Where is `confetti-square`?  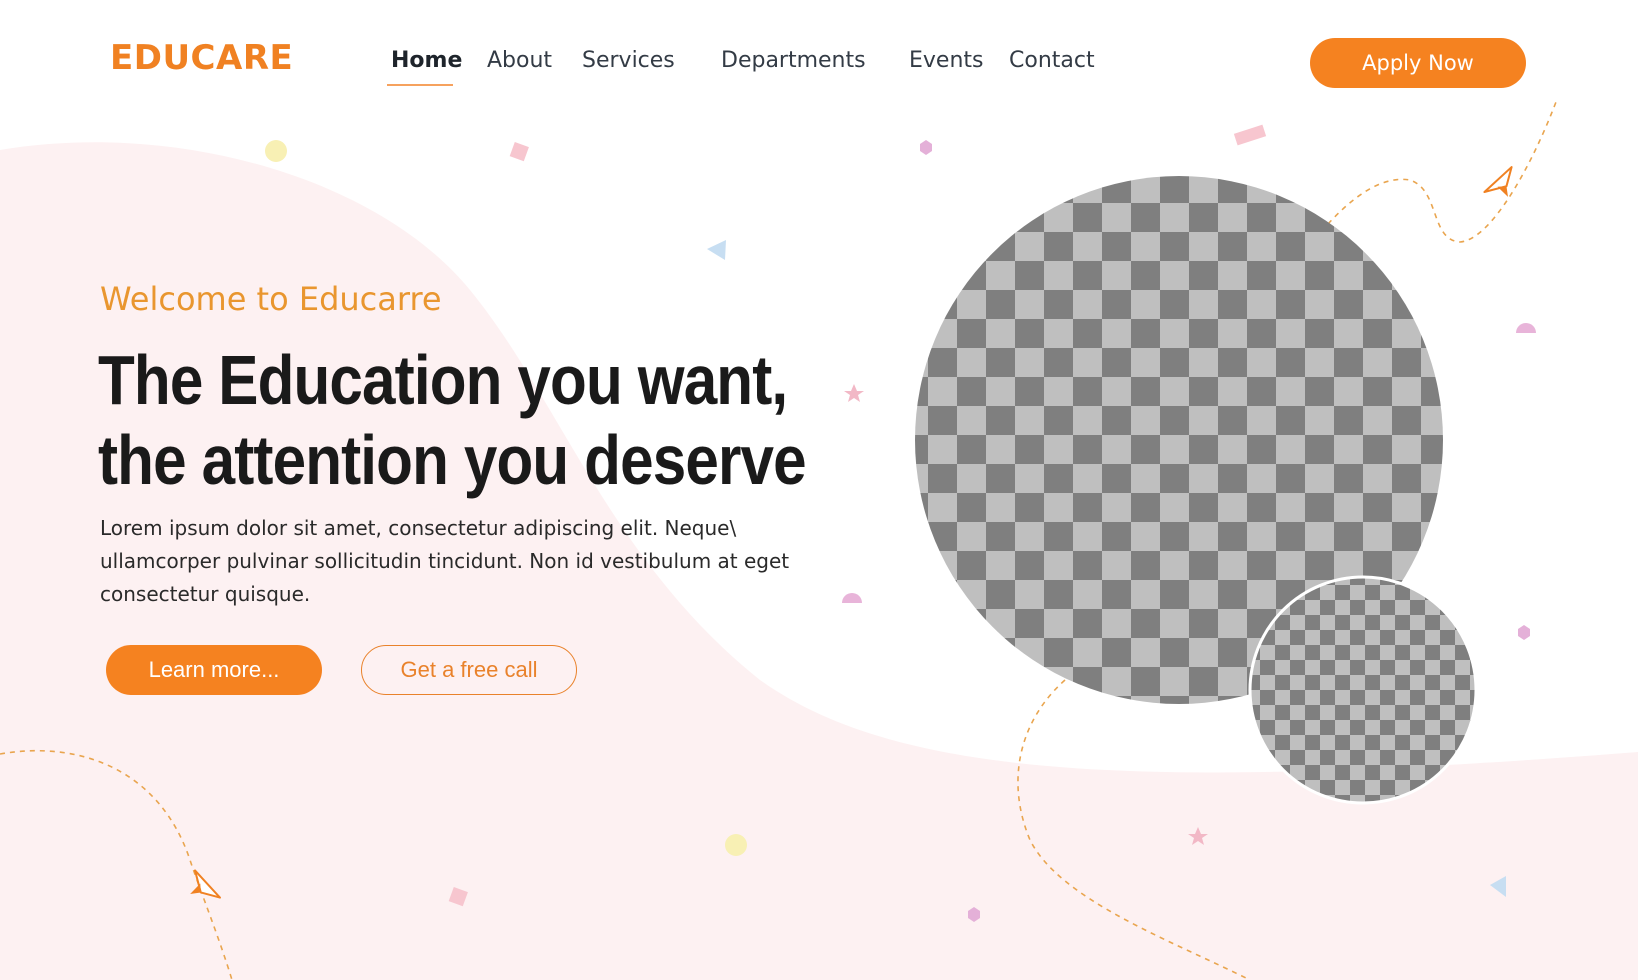
confetti-square is located at coordinates (519, 152).